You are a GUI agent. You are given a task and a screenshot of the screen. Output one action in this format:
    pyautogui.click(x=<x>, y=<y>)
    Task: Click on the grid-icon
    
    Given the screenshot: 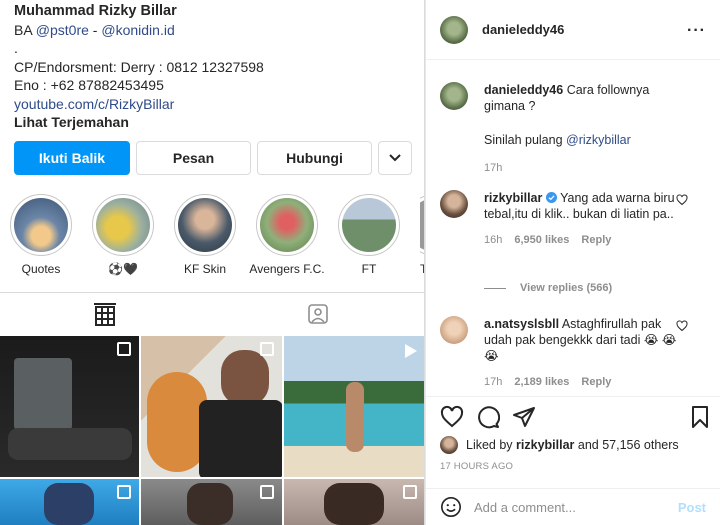 What is the action you would take?
    pyautogui.click(x=105, y=316)
    